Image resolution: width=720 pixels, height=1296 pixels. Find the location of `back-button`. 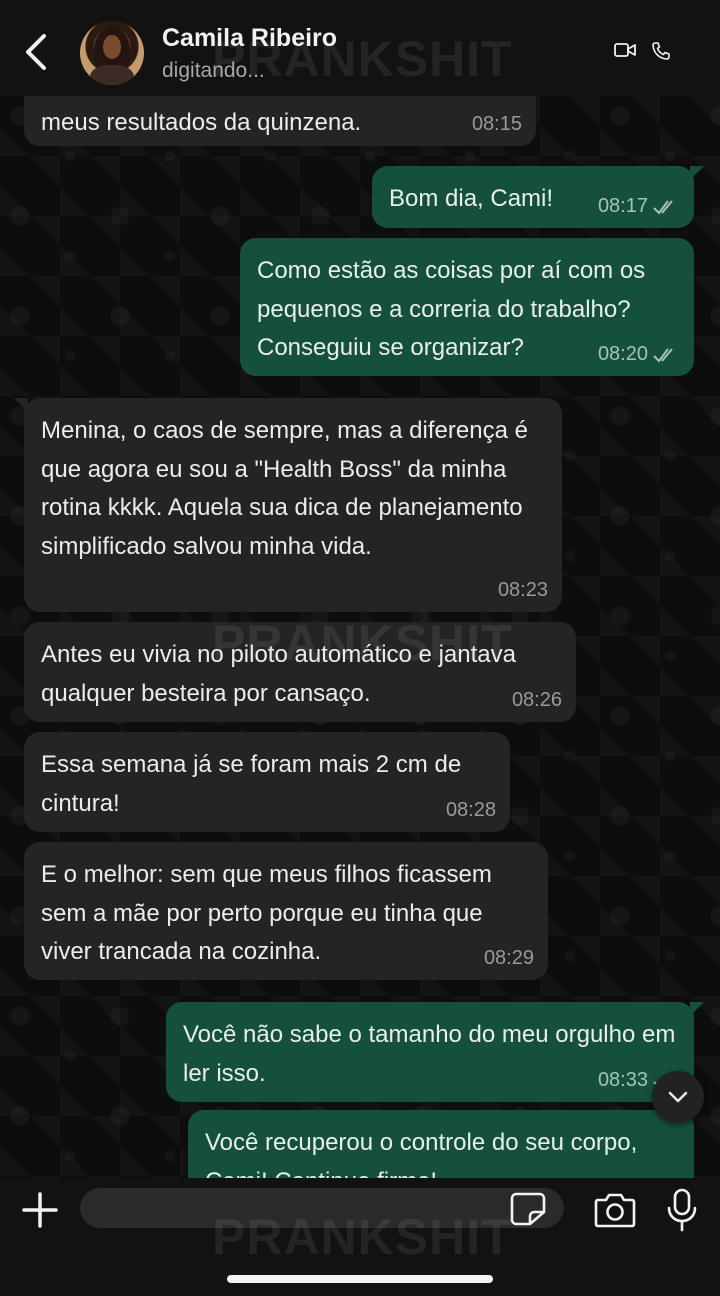

back-button is located at coordinates (35, 52).